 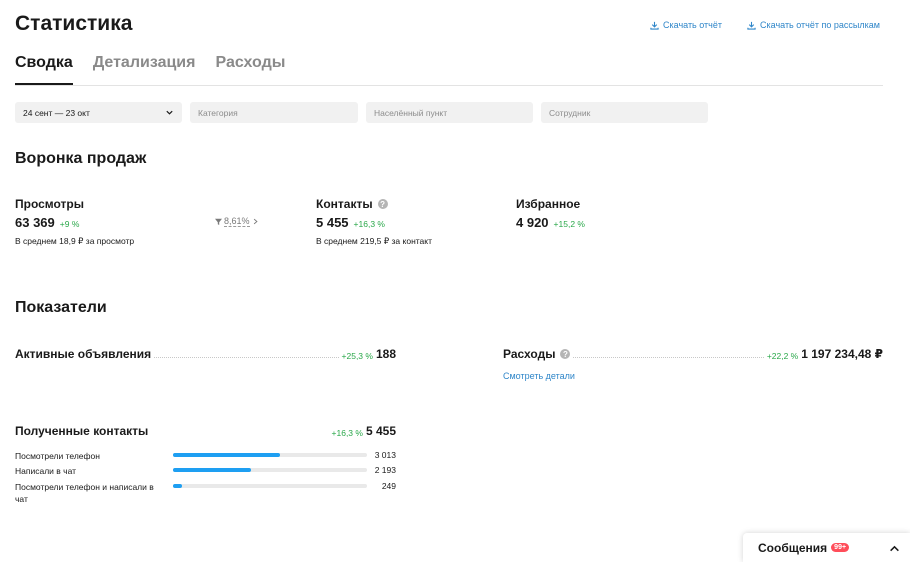 What do you see at coordinates (449, 112) in the screenshot?
I see `city-input: Населённый пункт` at bounding box center [449, 112].